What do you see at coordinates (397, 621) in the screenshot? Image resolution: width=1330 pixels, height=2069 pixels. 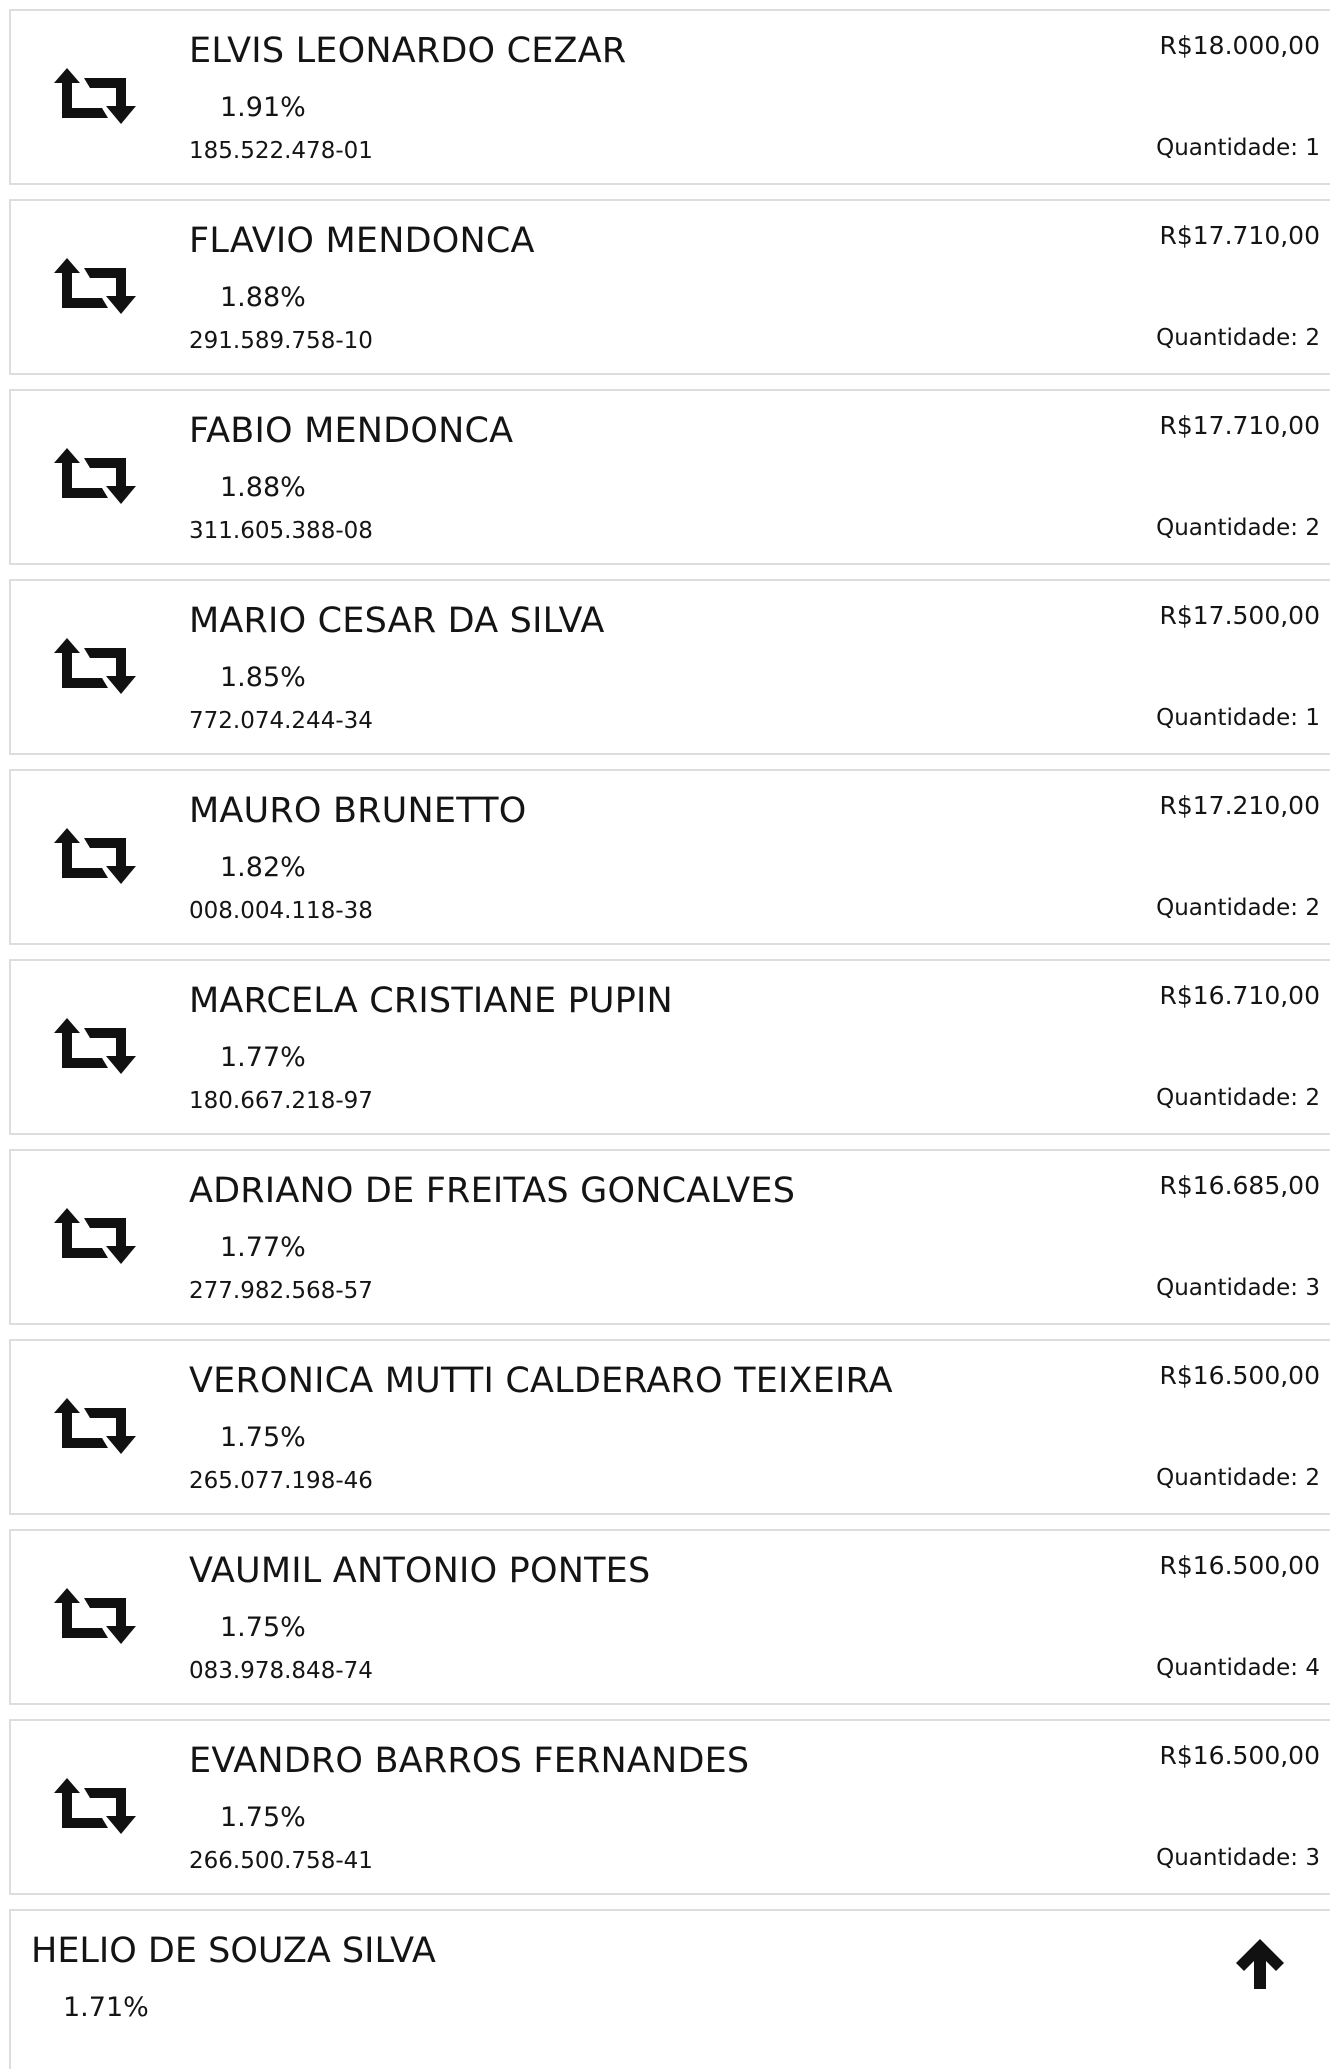 I see `holder-name: MARIO CESAR DA SILVA` at bounding box center [397, 621].